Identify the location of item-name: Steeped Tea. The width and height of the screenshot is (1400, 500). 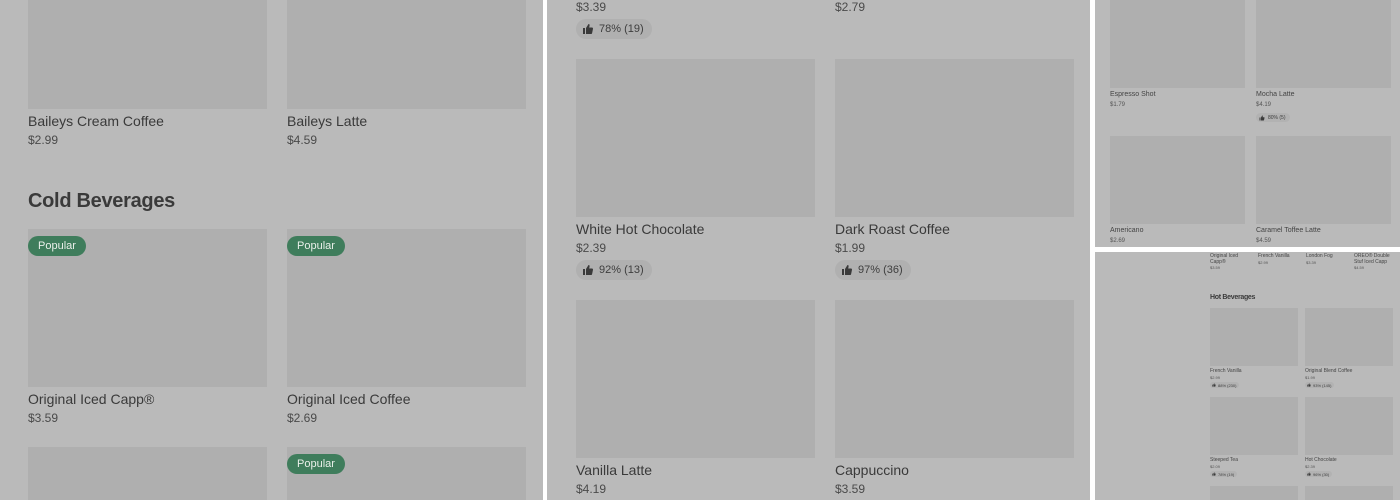
(1224, 460).